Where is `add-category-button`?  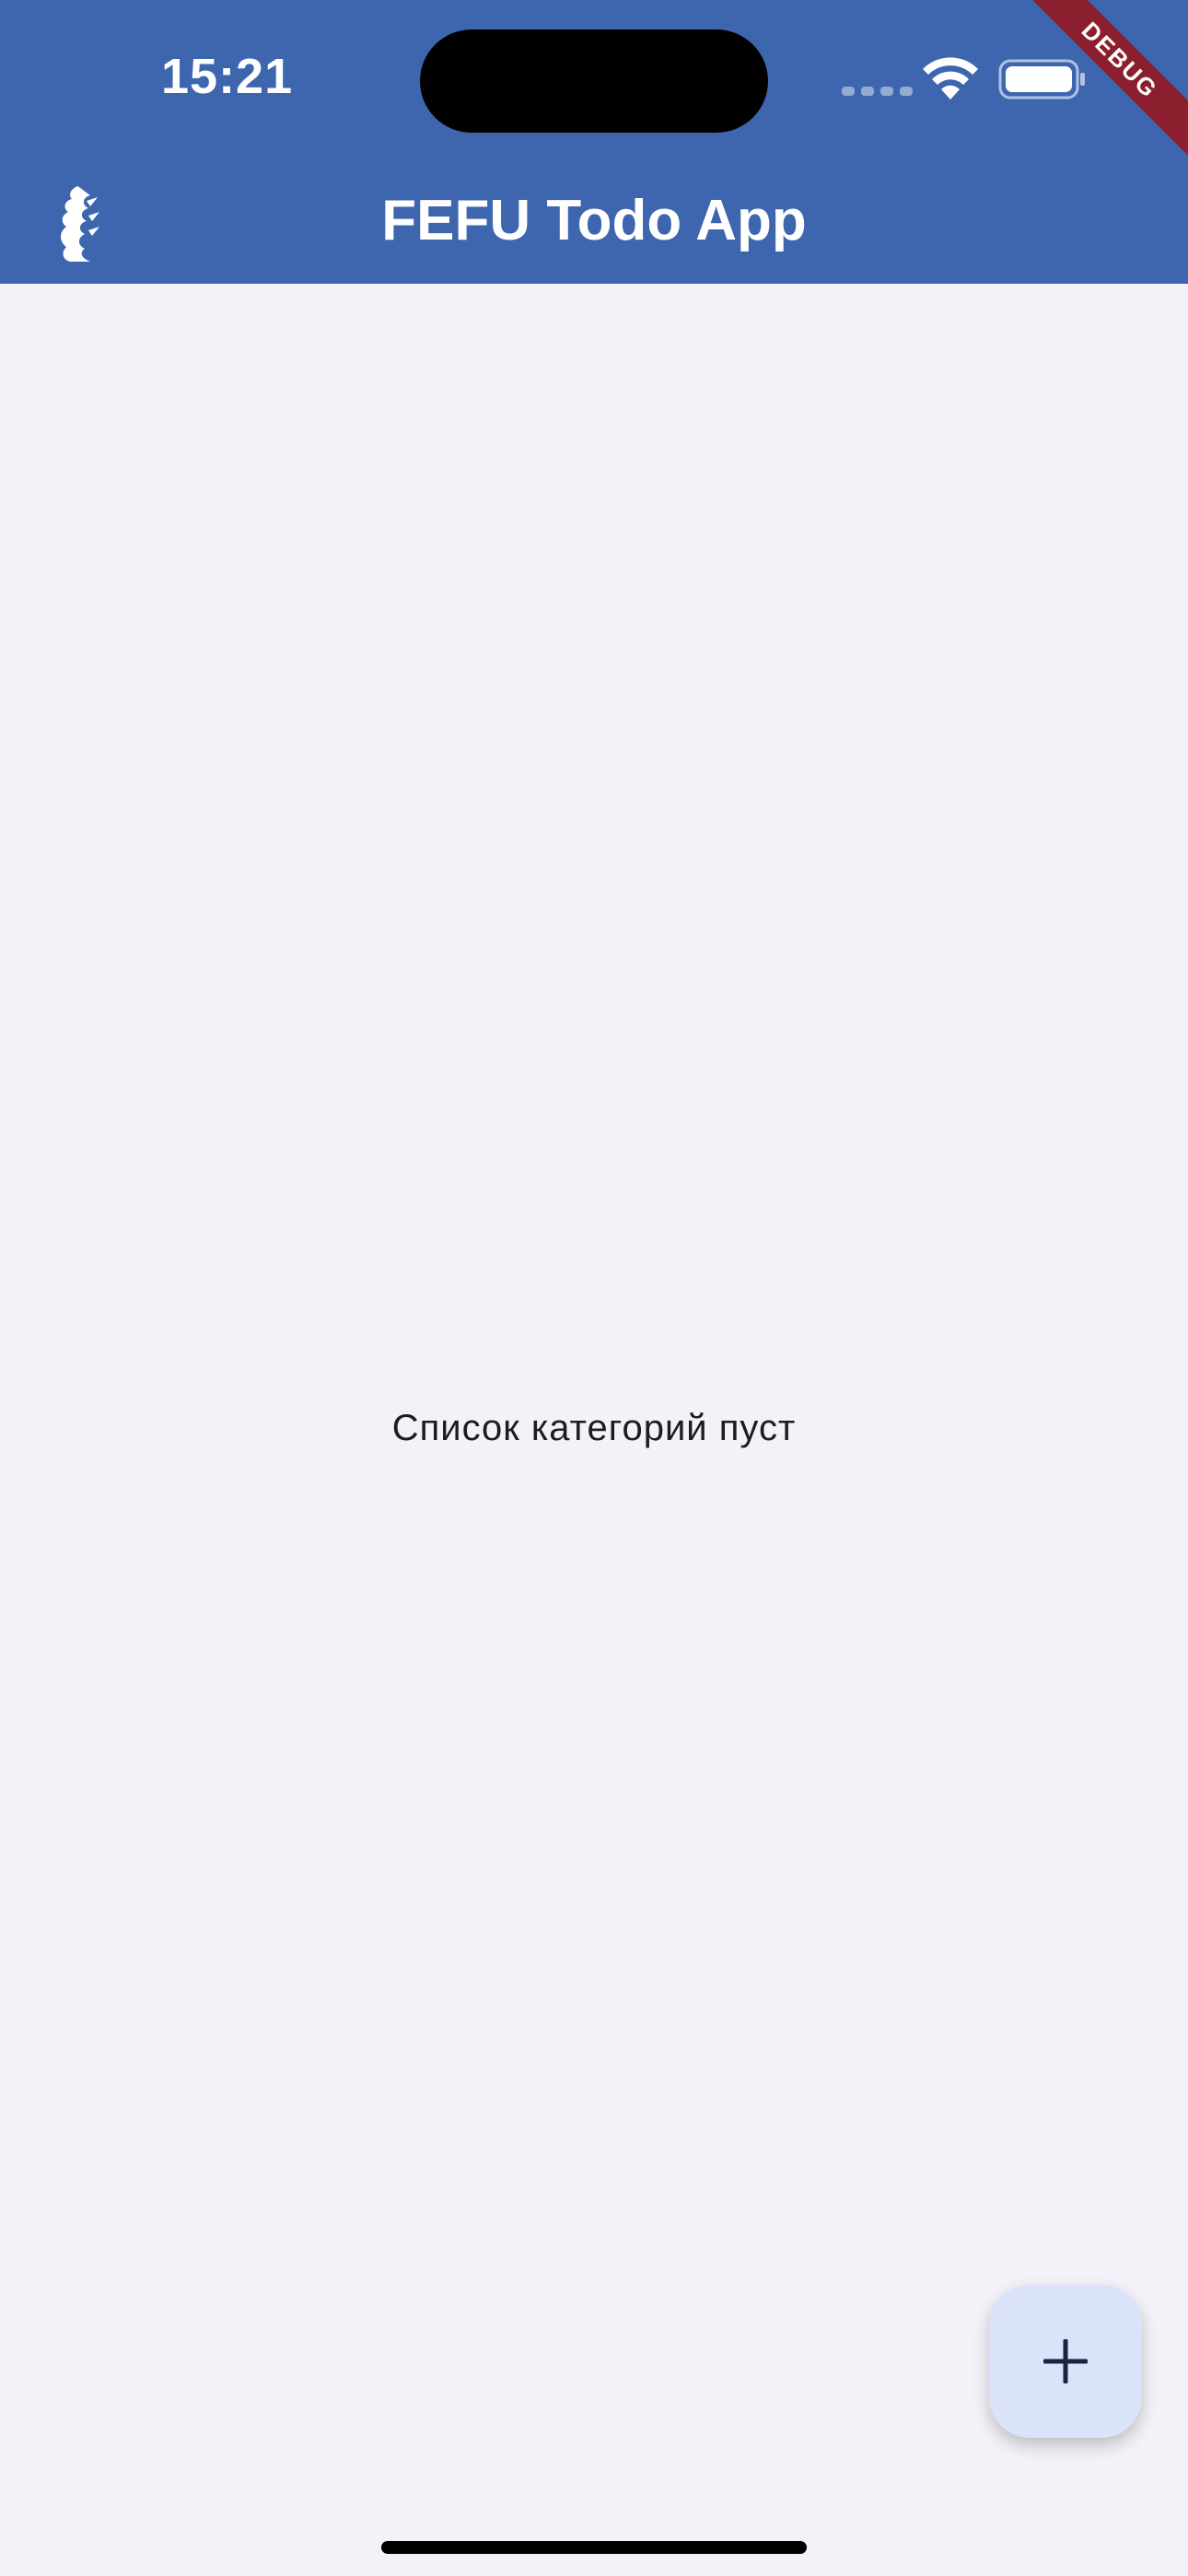 add-category-button is located at coordinates (1065, 2361).